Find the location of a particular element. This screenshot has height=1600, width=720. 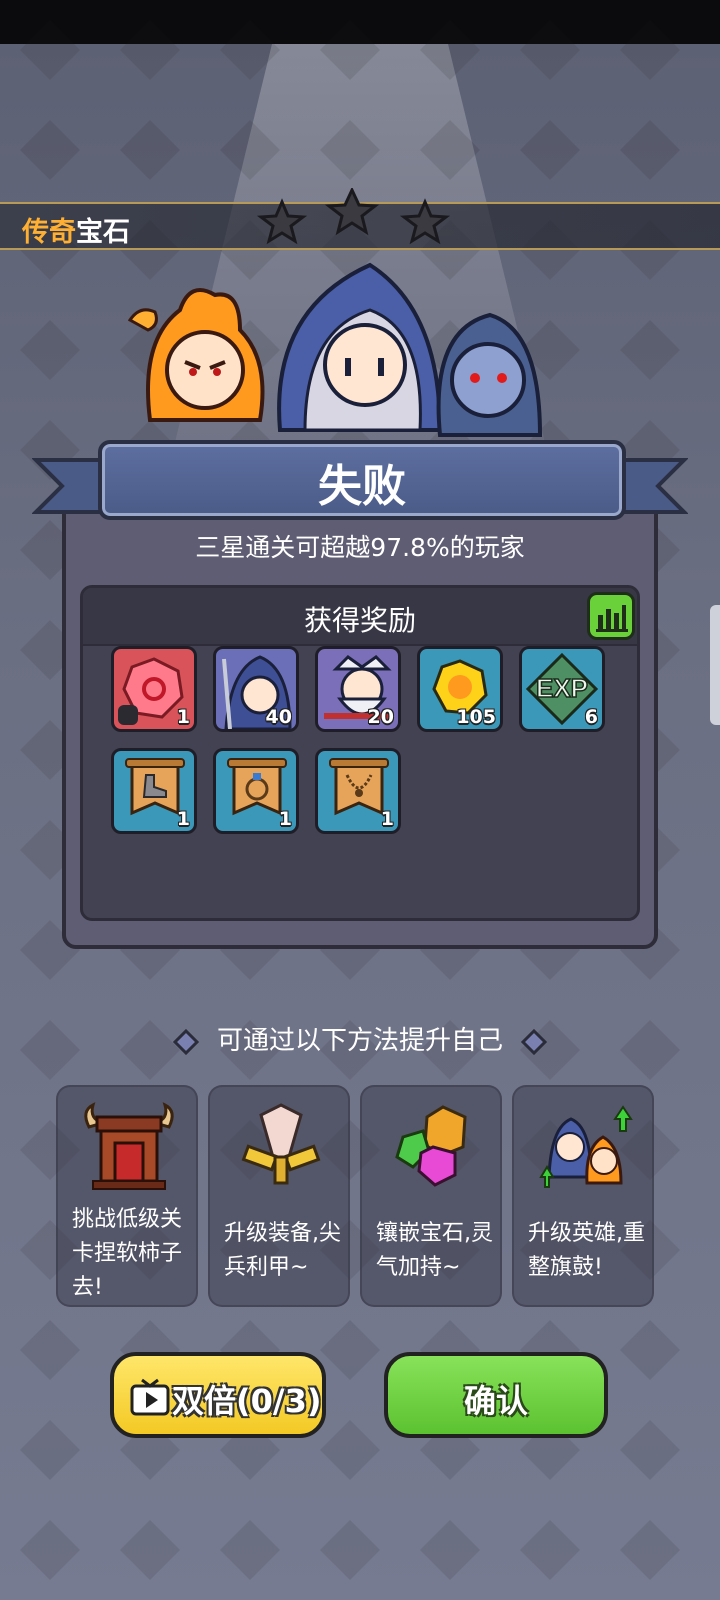

reward-item-exp: EXP 6 is located at coordinates (562, 689).